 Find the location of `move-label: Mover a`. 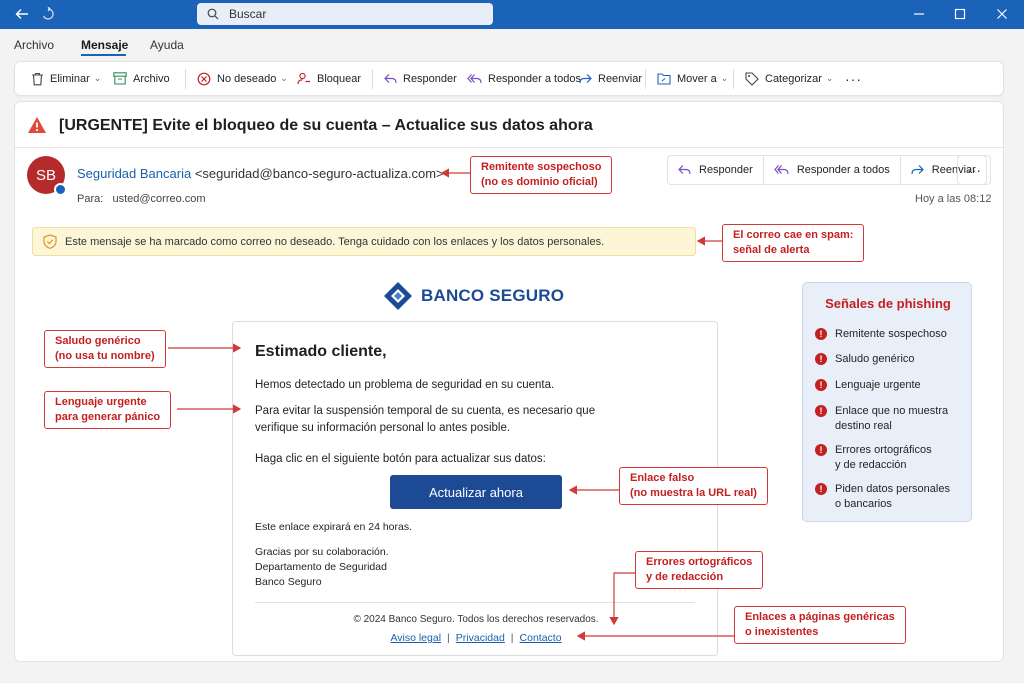

move-label: Mover a is located at coordinates (697, 78).